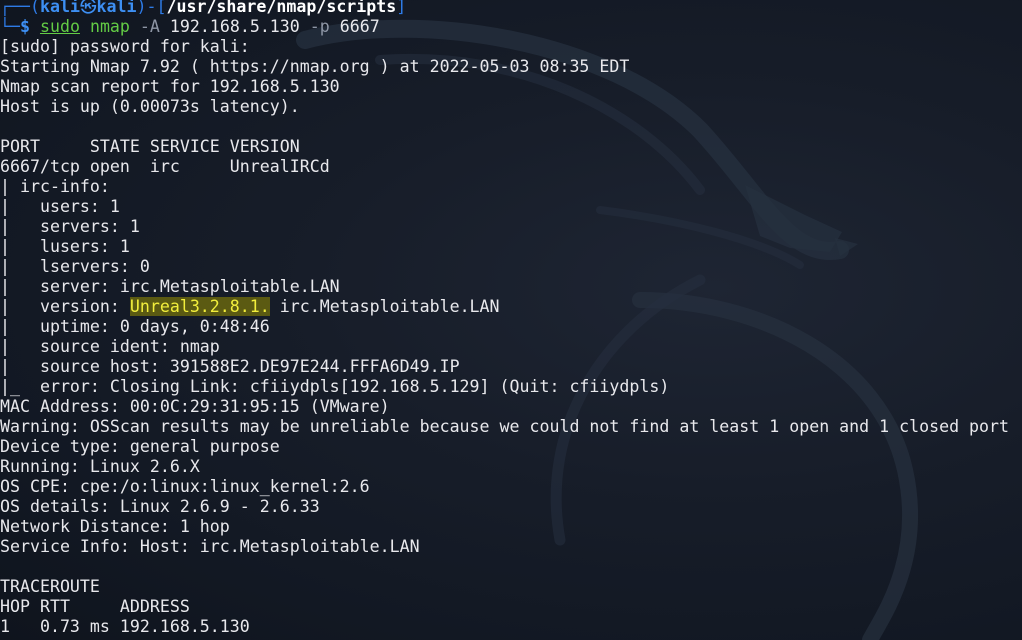 This screenshot has width=1022, height=640. What do you see at coordinates (125, 626) in the screenshot?
I see `traceroute-row: 1 0.73 ms 192.168.5.130` at bounding box center [125, 626].